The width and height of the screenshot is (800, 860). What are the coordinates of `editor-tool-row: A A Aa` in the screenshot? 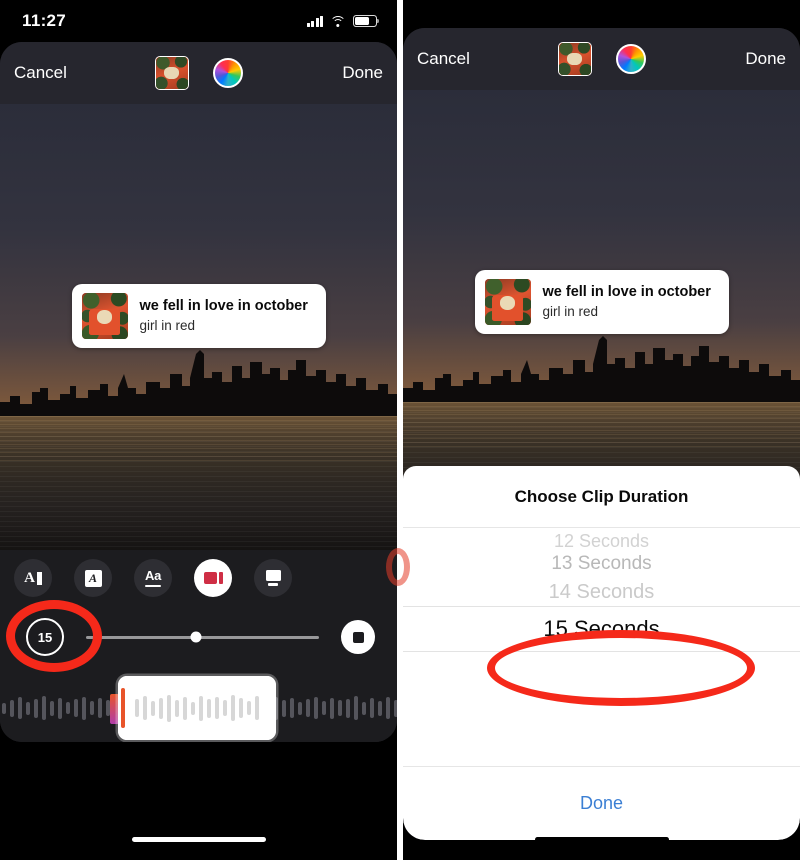 It's located at (198, 578).